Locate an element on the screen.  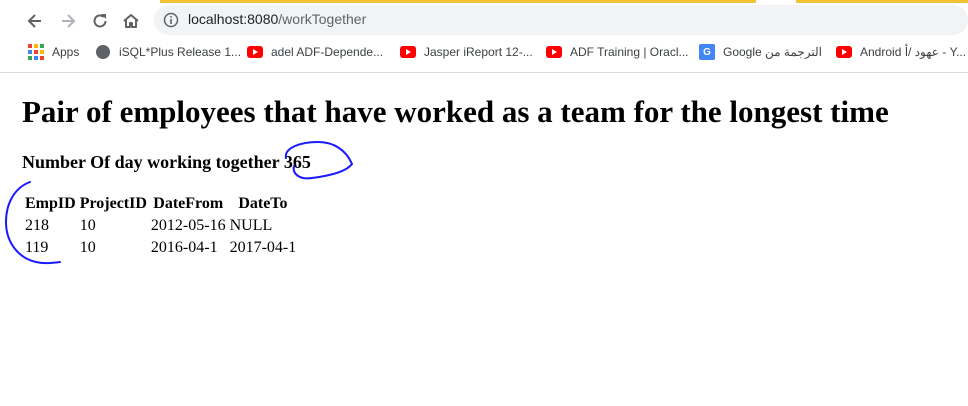
table-row: 218 10 2012-05-16 NULL is located at coordinates (160, 226).